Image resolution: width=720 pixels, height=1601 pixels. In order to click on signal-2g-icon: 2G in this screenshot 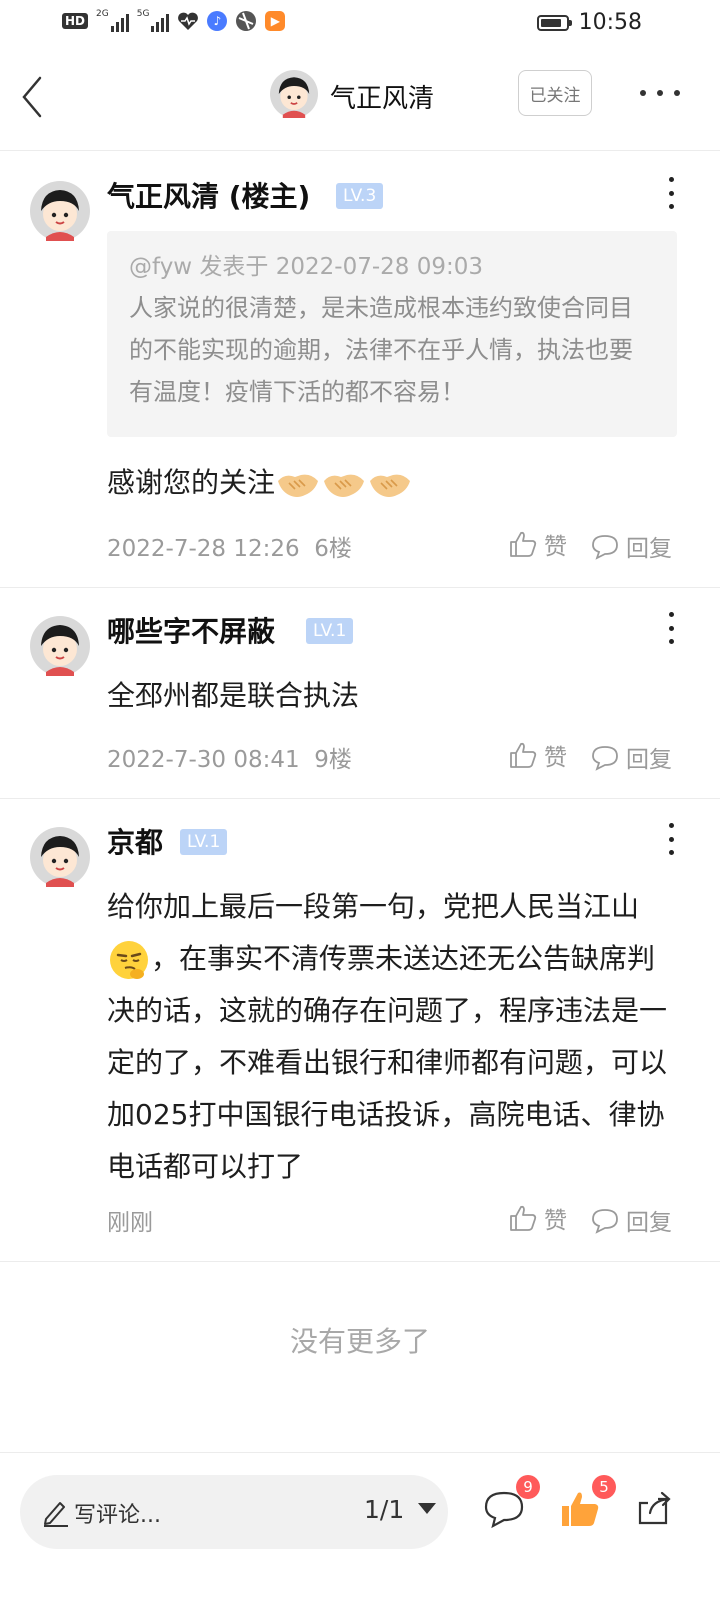, I will do `click(112, 21)`.